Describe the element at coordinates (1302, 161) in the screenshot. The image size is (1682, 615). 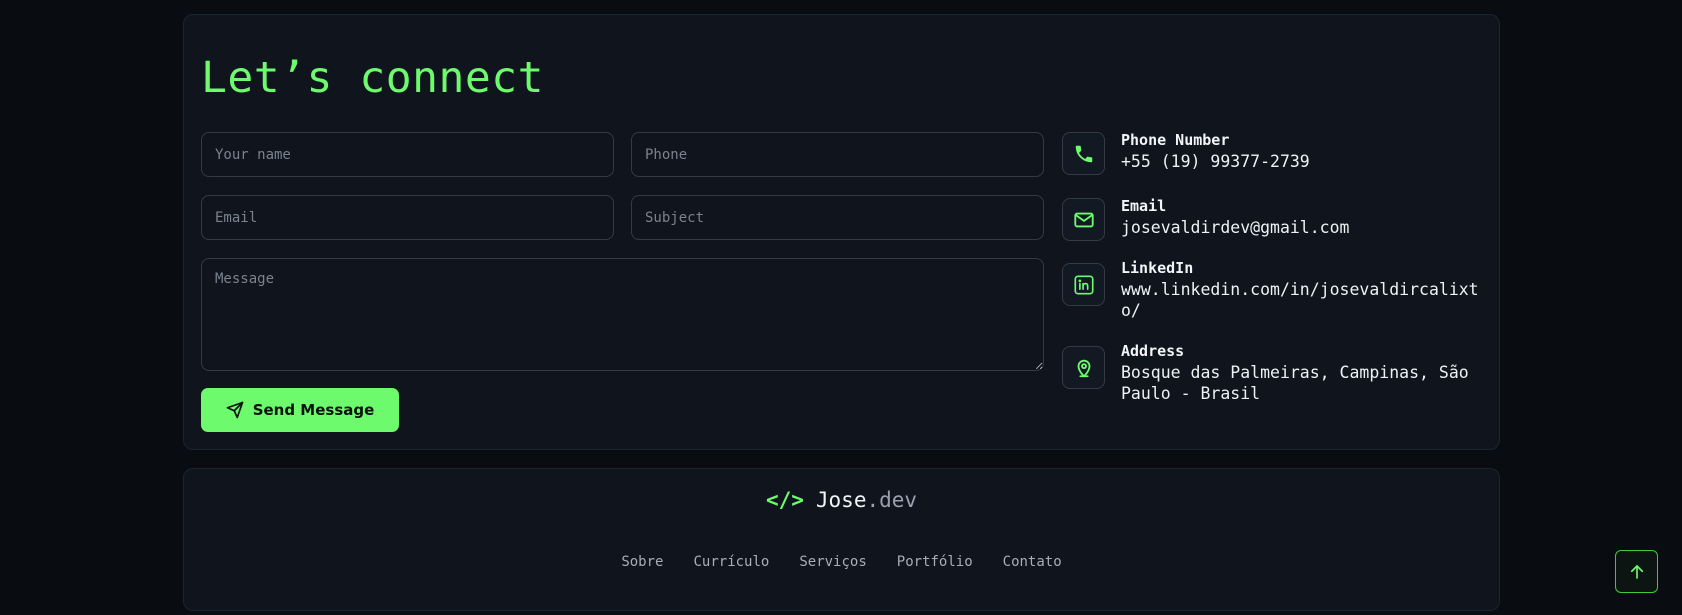
I see `phone-value: +55 (19) 99377-2739` at that location.